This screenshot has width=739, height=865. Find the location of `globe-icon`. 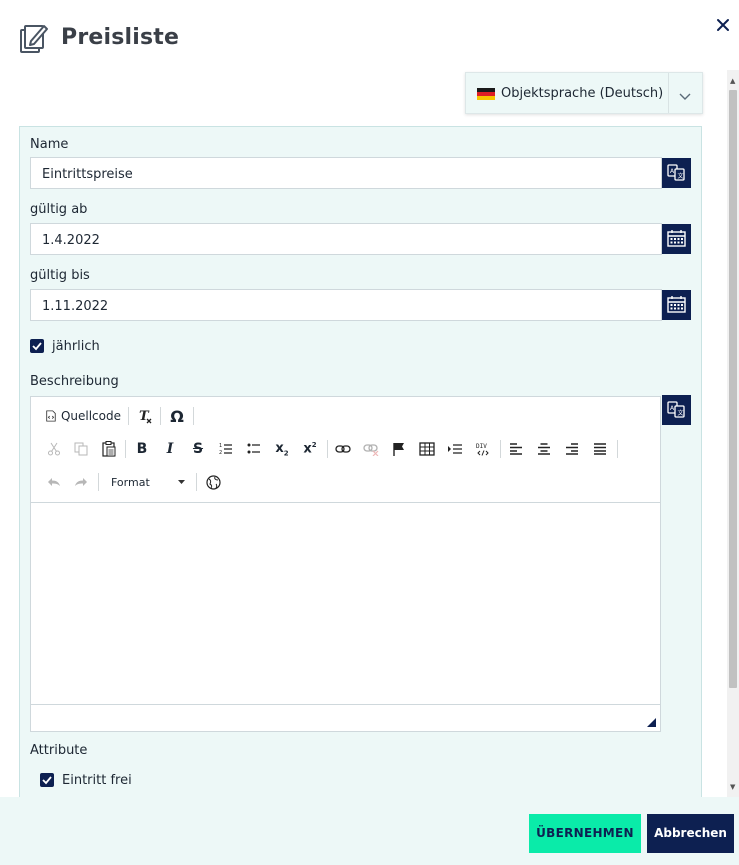

globe-icon is located at coordinates (213, 482).